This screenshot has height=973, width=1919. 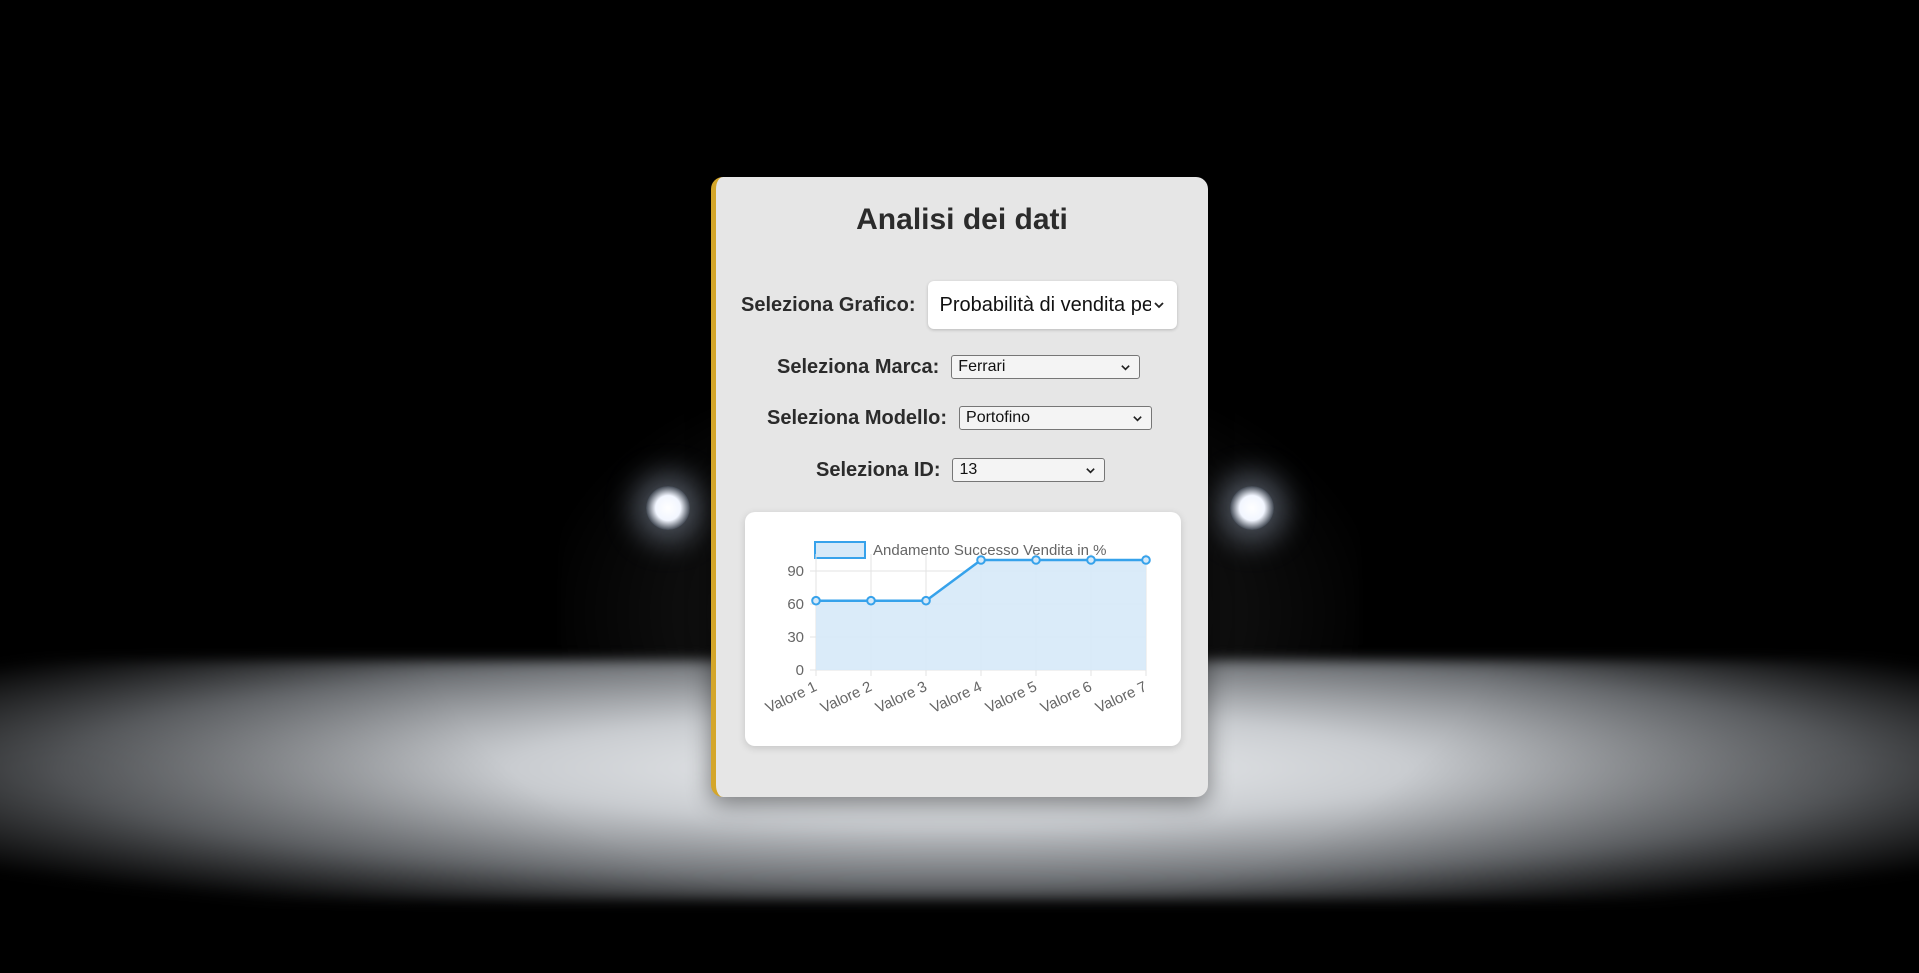 What do you see at coordinates (878, 469) in the screenshot?
I see `id-label: Seleziona ID:` at bounding box center [878, 469].